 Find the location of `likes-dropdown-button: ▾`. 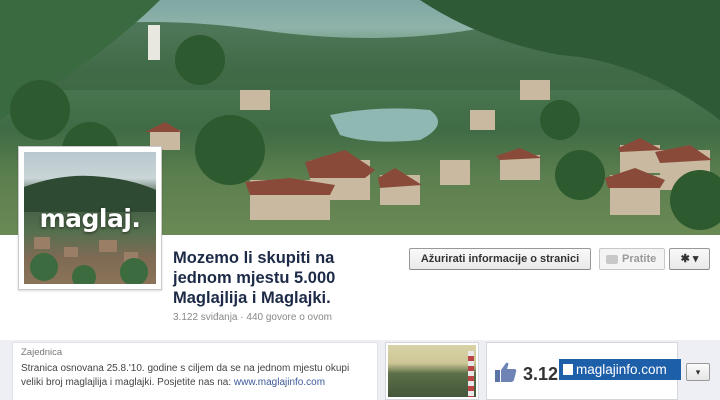

likes-dropdown-button: ▾ is located at coordinates (698, 372).